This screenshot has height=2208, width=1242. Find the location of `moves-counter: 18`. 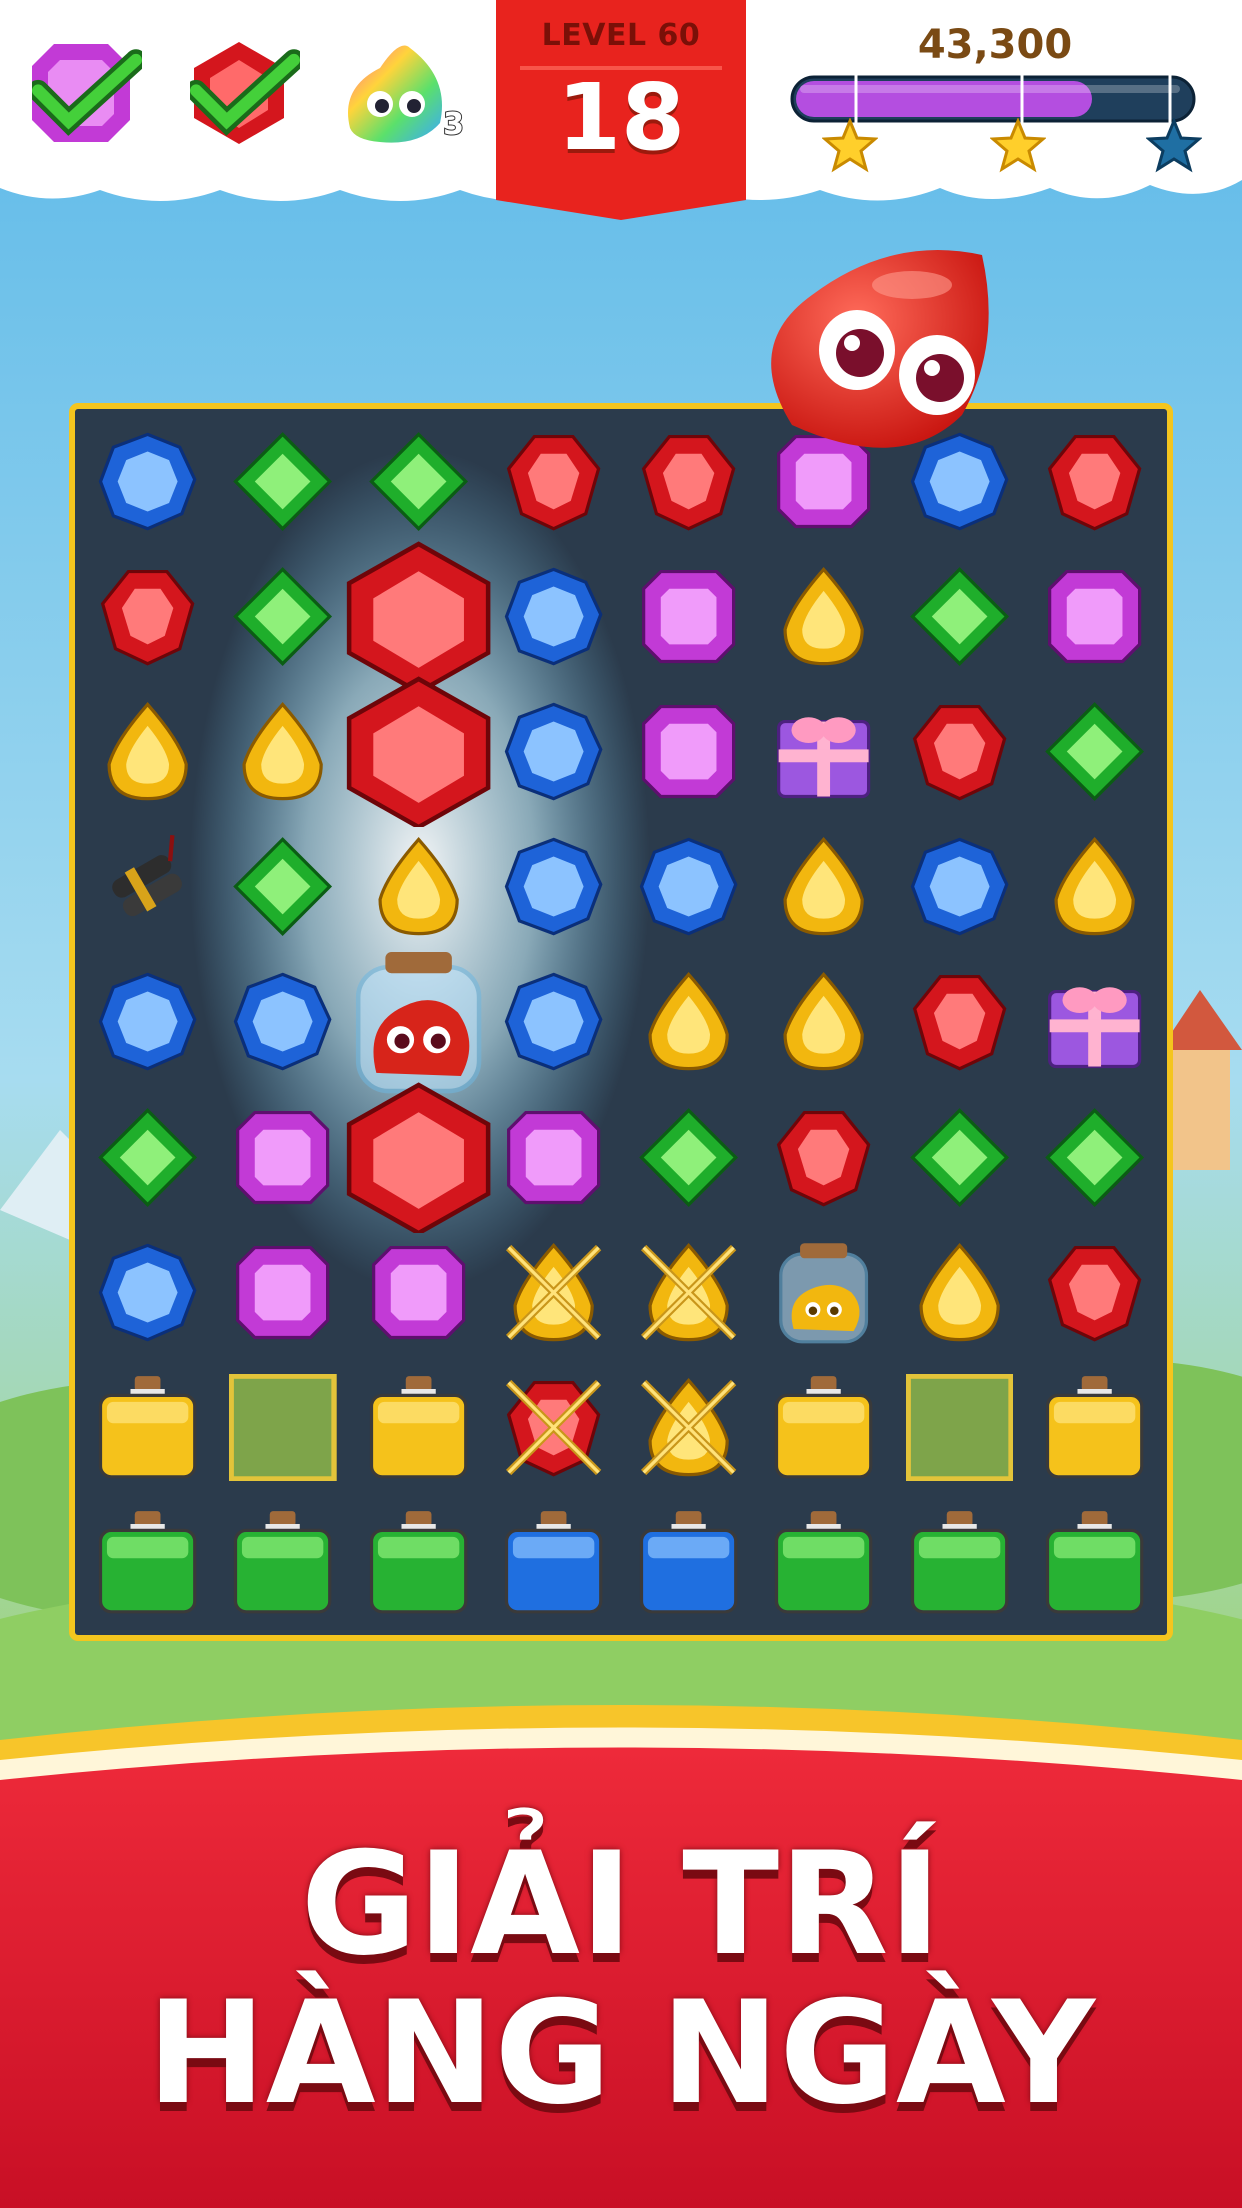

moves-counter: 18 is located at coordinates (621, 117).